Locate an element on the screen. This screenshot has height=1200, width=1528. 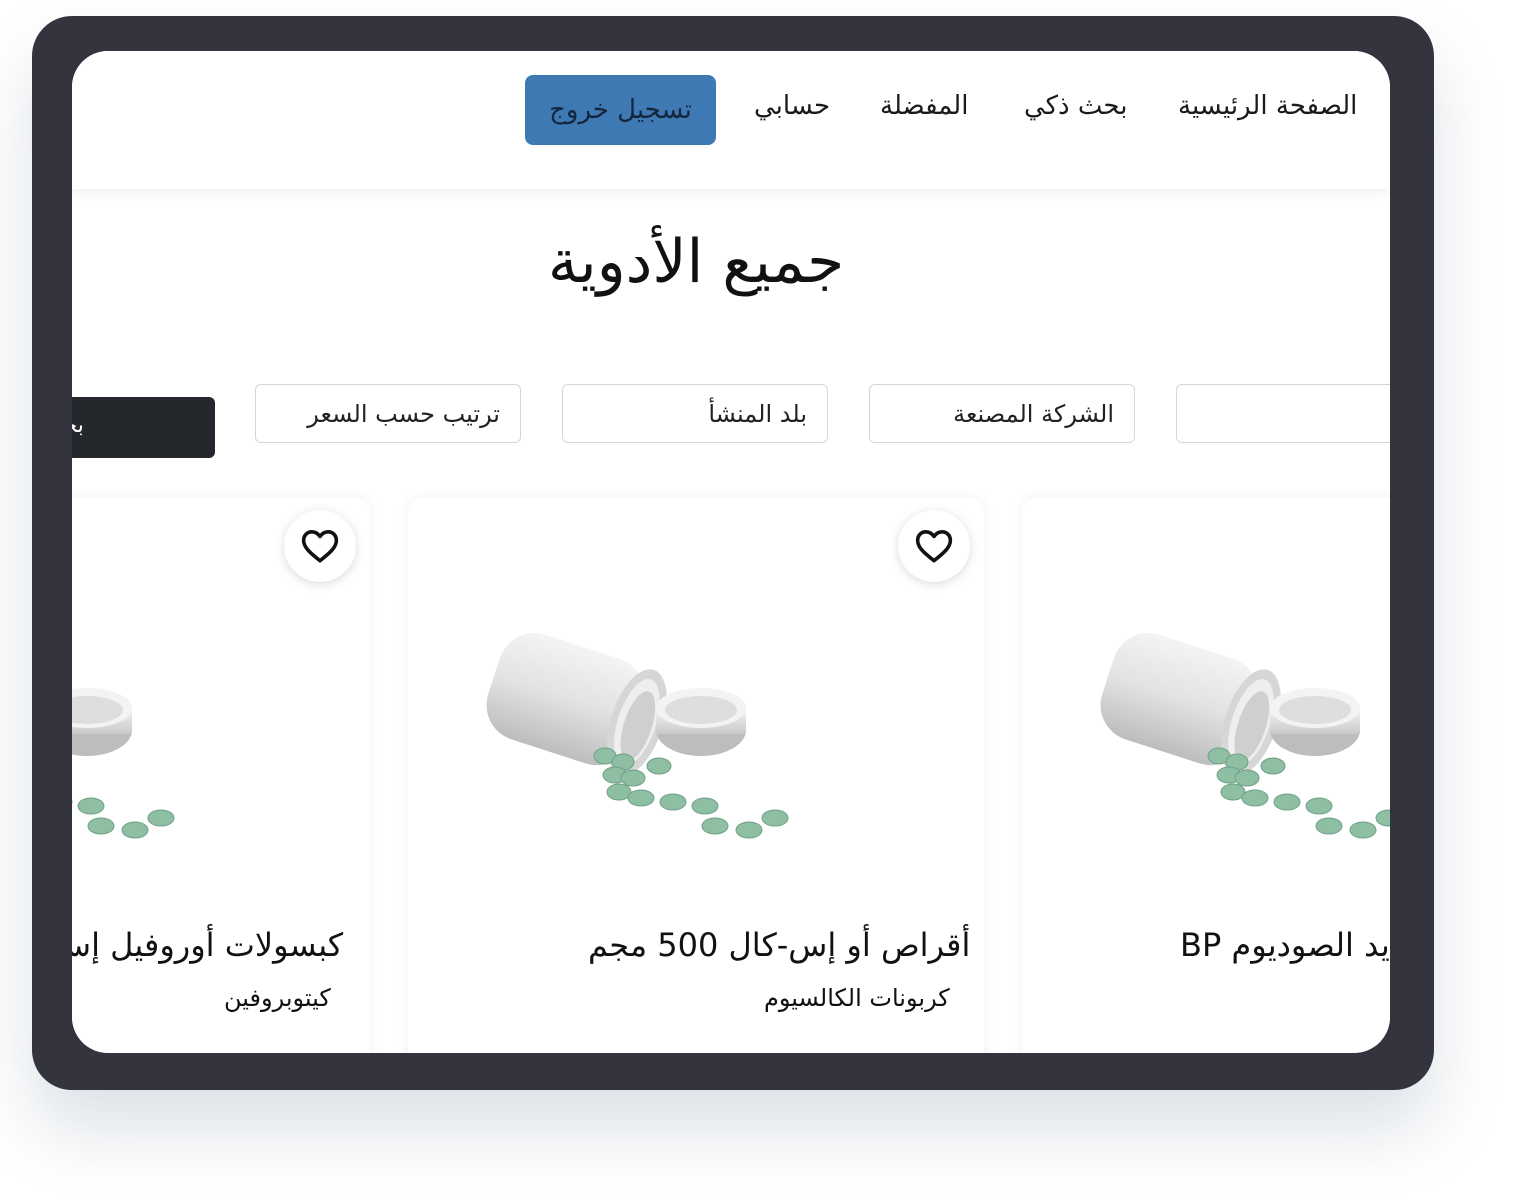
origin-country-filter: بلد المنشأ is located at coordinates (695, 413).